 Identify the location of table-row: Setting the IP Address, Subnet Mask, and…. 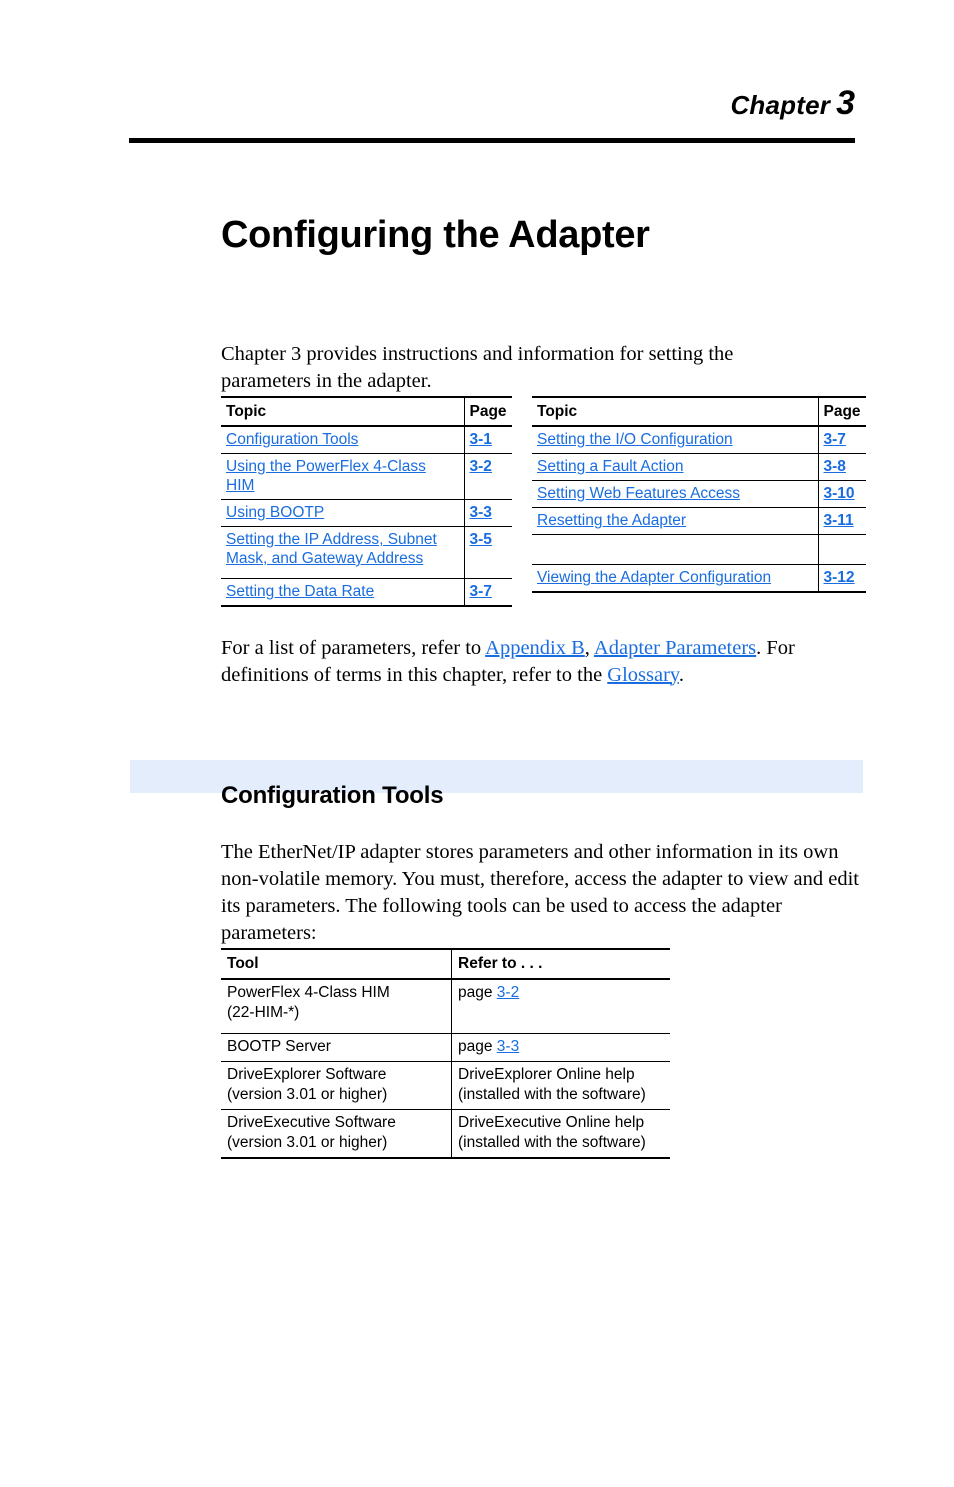
(366, 552).